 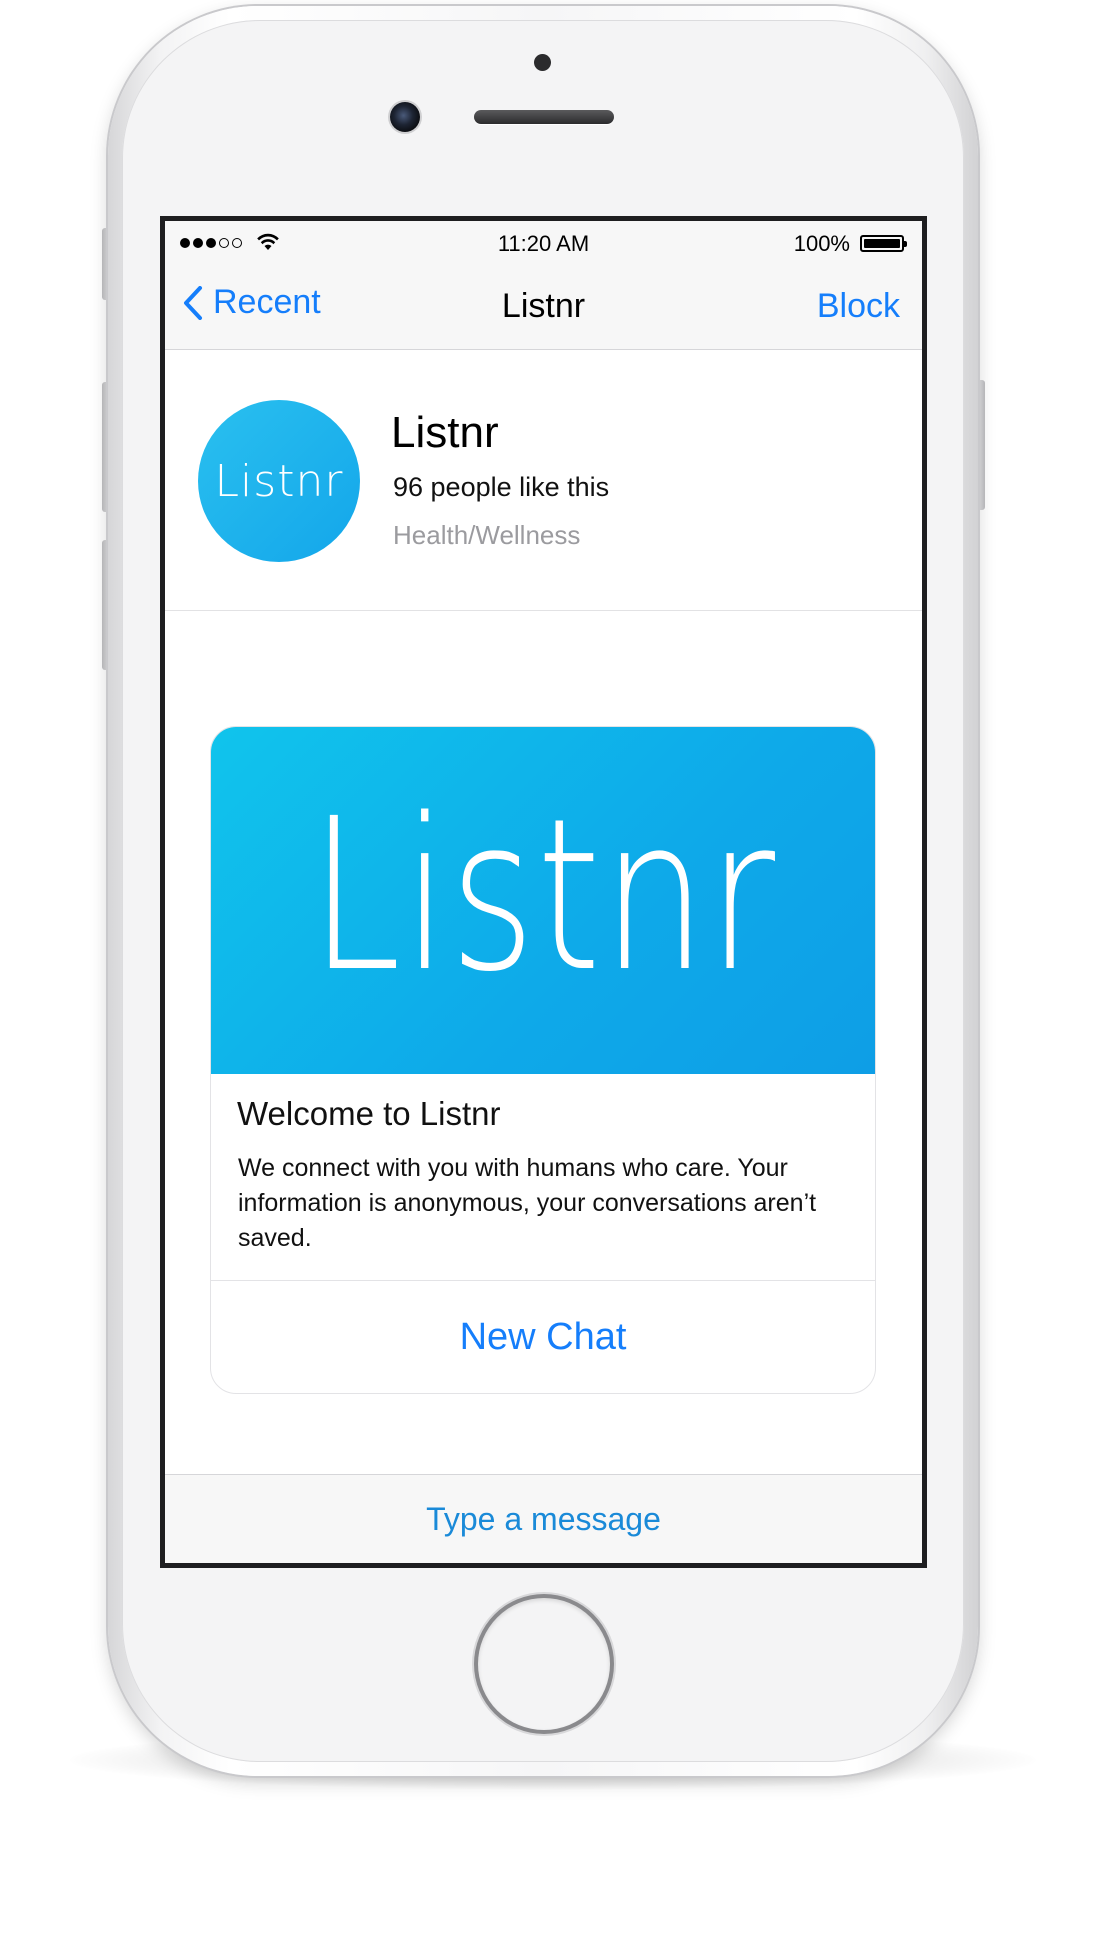 I want to click on battery-icon, so click(x=883, y=243).